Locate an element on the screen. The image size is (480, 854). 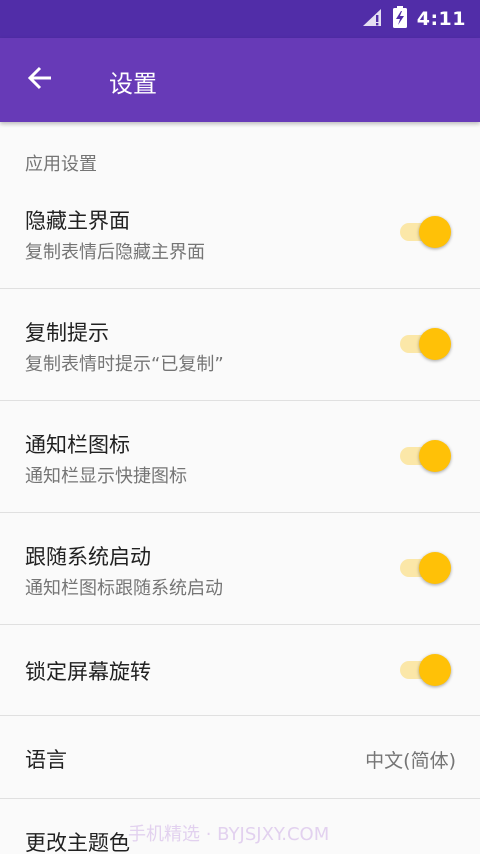
setting-copy-hint: 复制提示 复制表情时提示“已复制” is located at coordinates (240, 350).